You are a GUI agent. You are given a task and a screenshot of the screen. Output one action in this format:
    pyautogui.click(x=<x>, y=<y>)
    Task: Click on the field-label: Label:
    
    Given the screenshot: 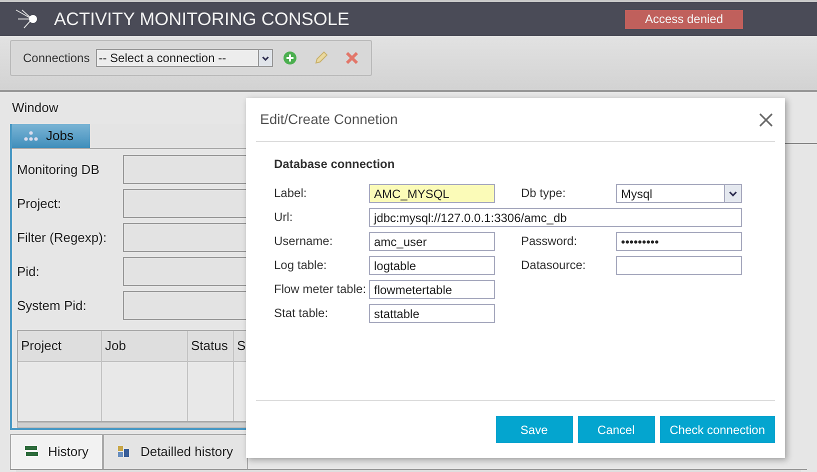 What is the action you would take?
    pyautogui.click(x=291, y=192)
    